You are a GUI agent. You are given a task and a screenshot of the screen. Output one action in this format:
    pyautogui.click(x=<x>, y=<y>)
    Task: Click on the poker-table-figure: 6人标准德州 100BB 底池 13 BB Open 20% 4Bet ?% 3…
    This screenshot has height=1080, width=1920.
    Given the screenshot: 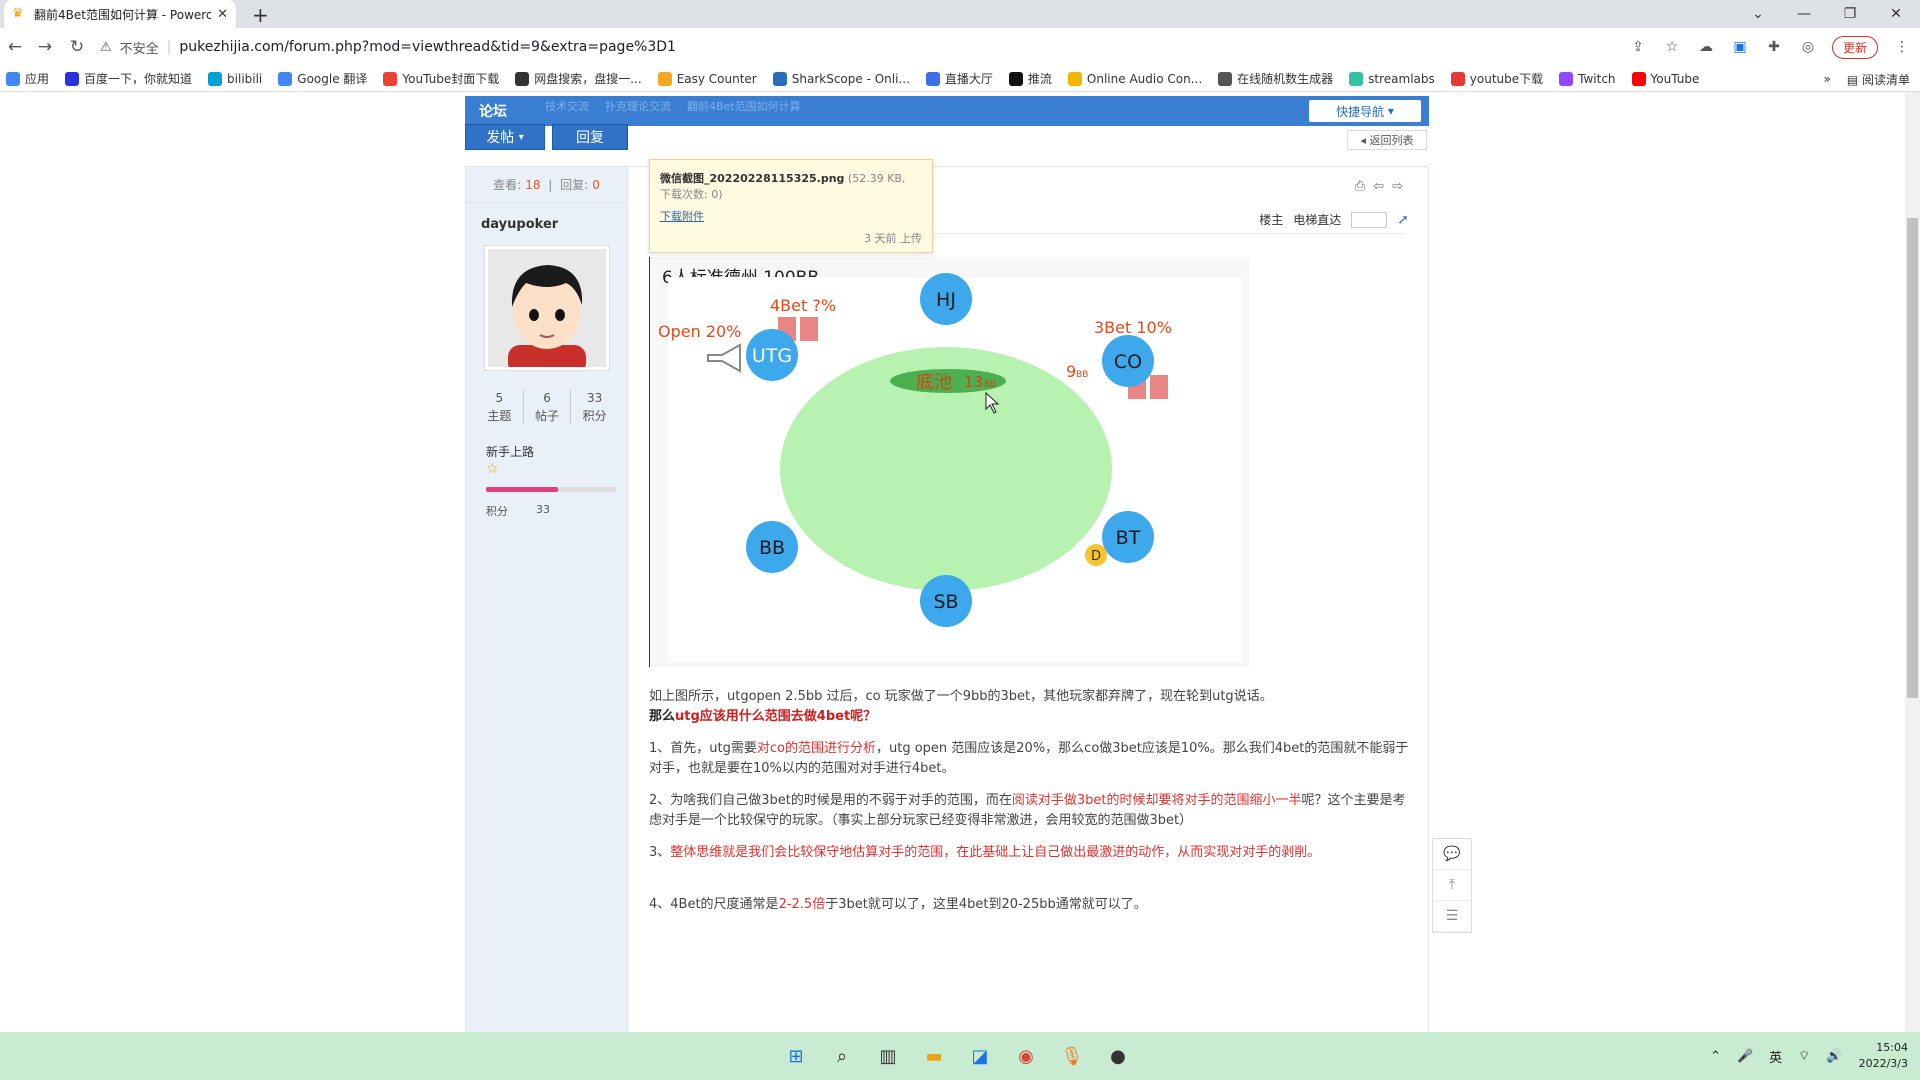 What is the action you would take?
    pyautogui.click(x=949, y=462)
    